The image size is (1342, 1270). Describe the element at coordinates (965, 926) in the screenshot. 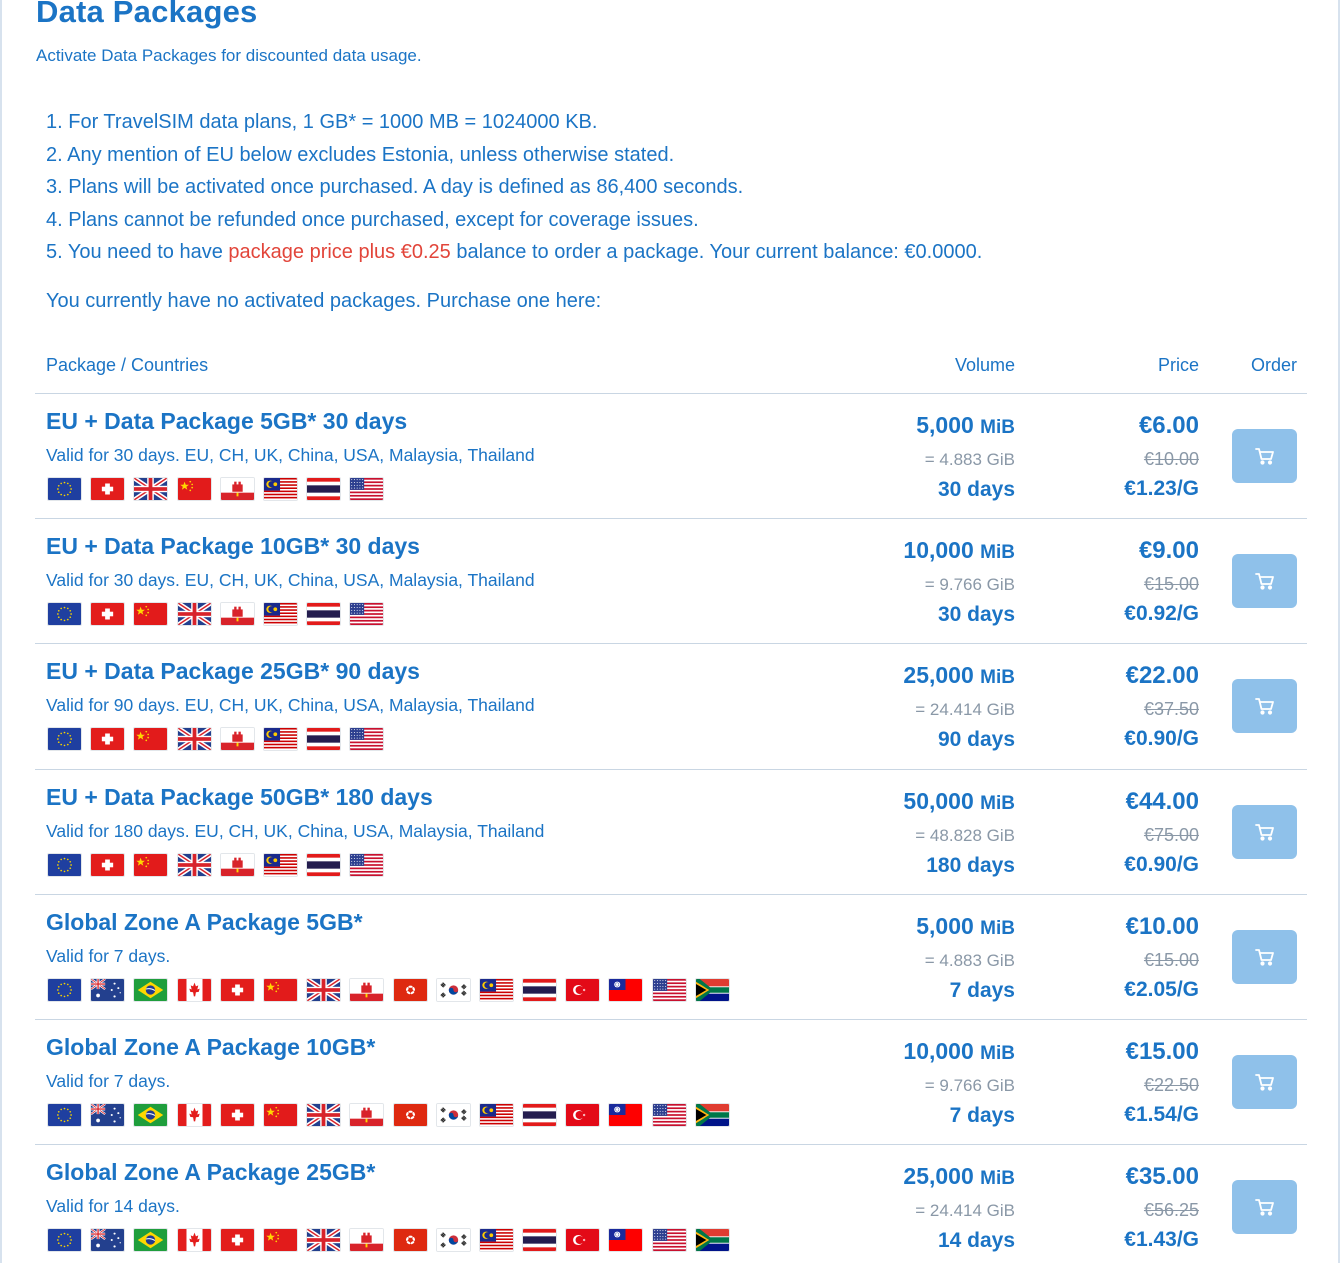

I see `package-volume: 5,000 MiB` at that location.